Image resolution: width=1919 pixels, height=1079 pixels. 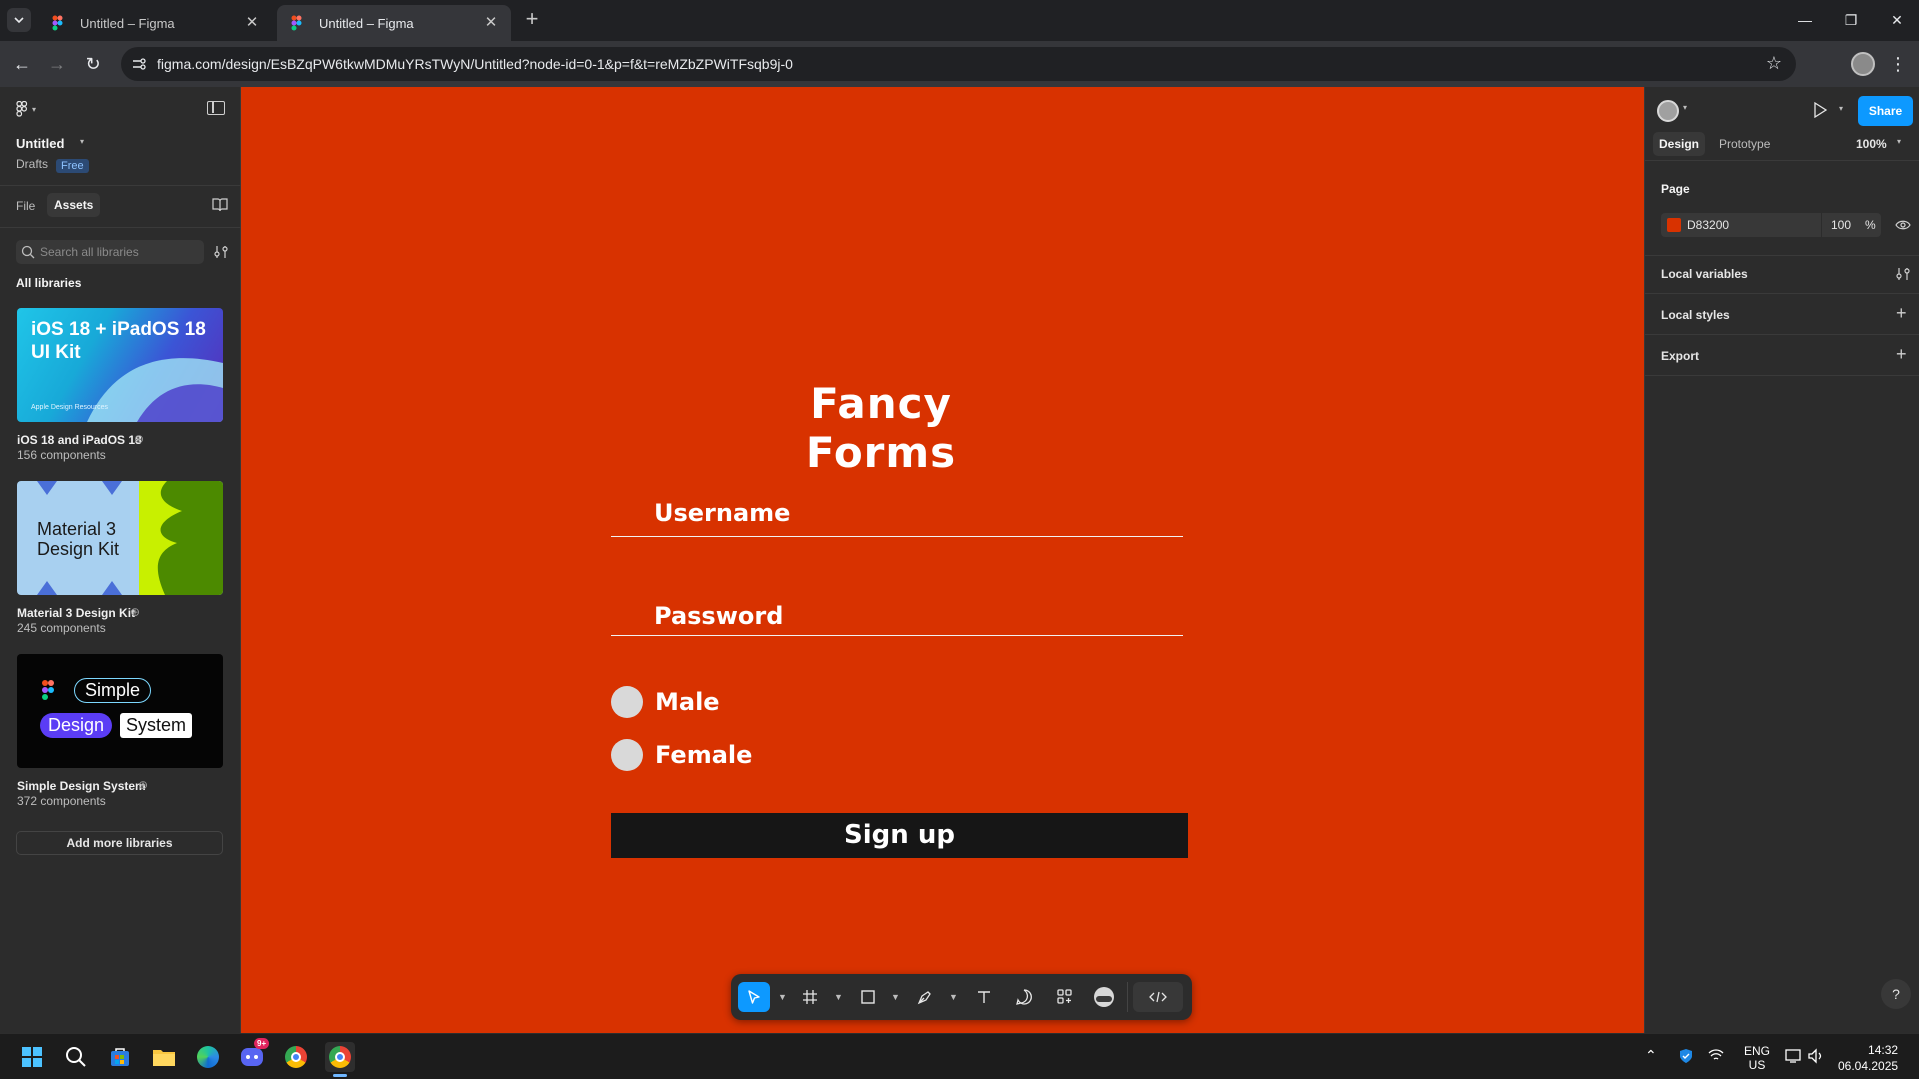 I want to click on rectangle-tool-icon, so click(x=868, y=997).